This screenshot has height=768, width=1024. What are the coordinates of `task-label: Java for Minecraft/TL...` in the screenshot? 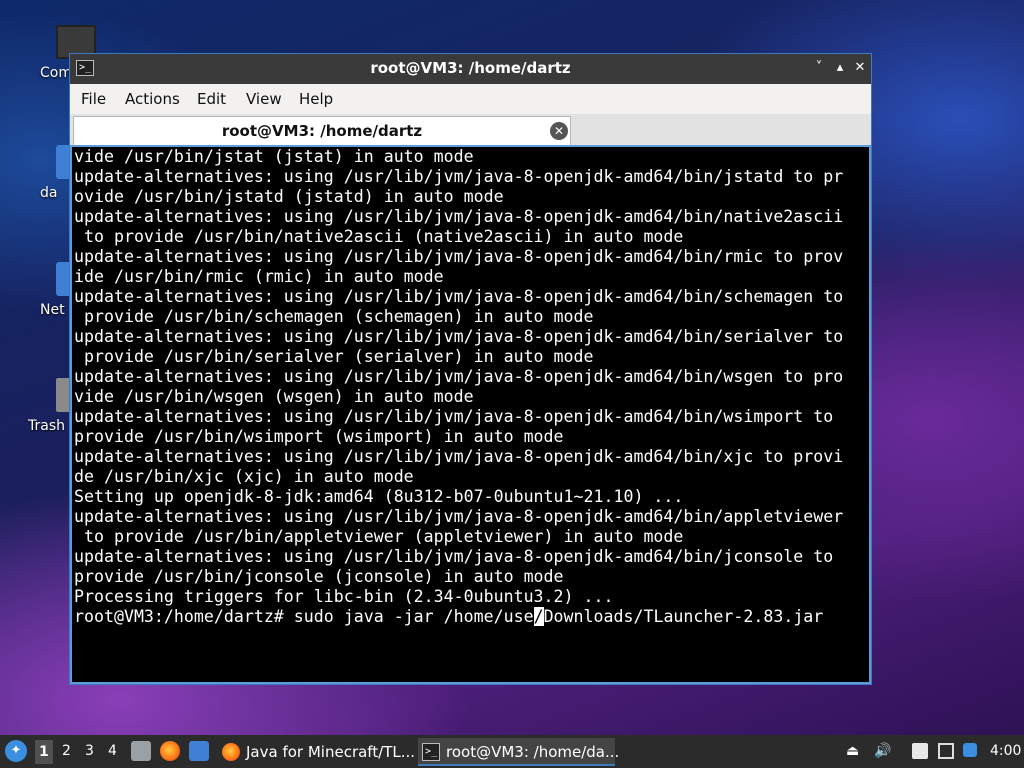 It's located at (331, 752).